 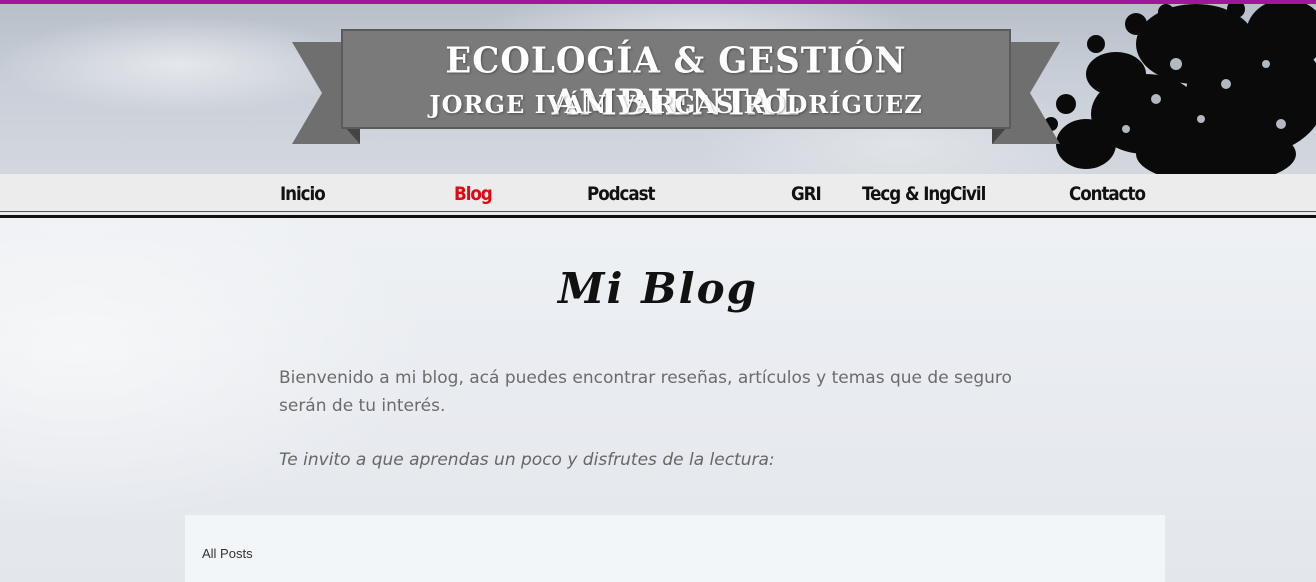 I want to click on posts-panel, so click(x=675, y=548).